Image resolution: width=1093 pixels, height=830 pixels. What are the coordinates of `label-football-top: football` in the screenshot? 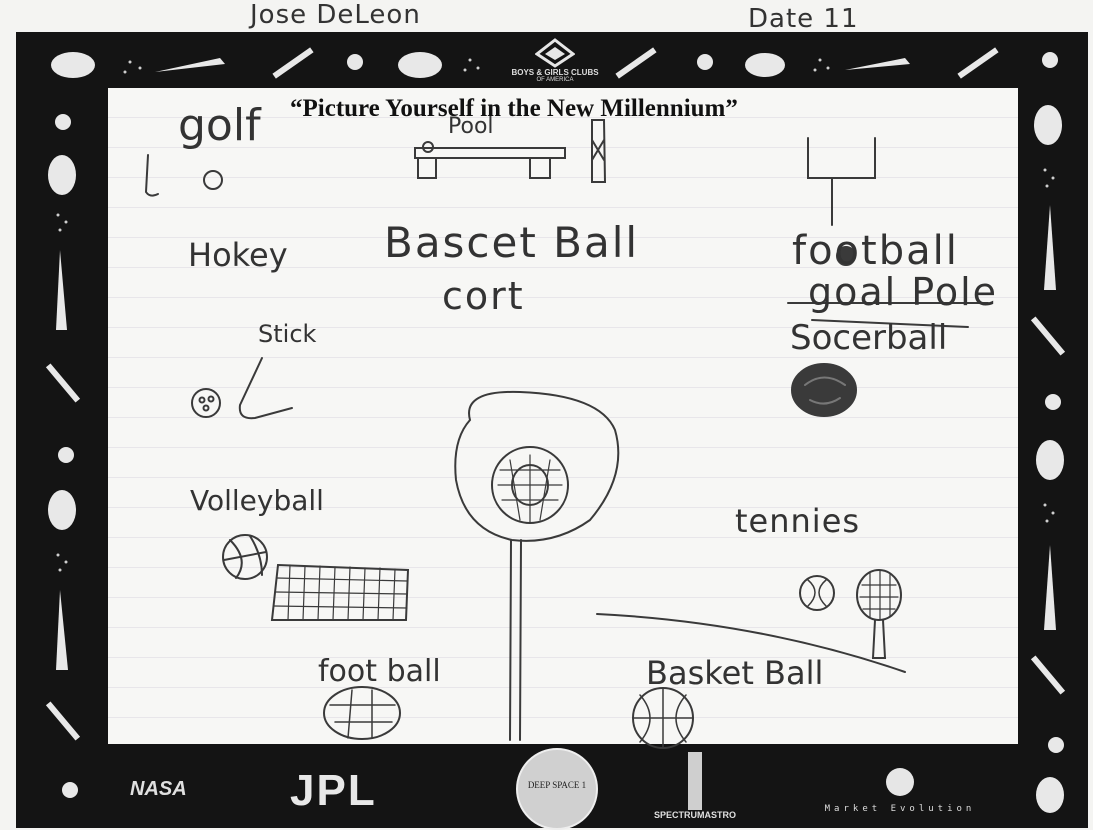 It's located at (875, 251).